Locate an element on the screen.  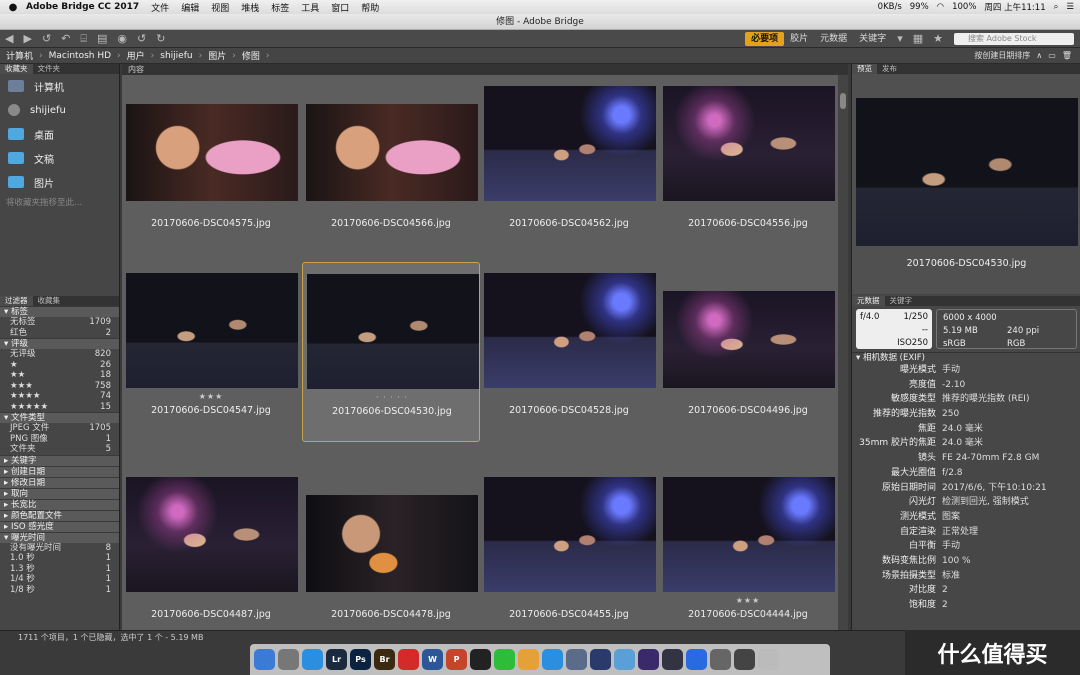
photos-icon is located at coordinates (528, 659).